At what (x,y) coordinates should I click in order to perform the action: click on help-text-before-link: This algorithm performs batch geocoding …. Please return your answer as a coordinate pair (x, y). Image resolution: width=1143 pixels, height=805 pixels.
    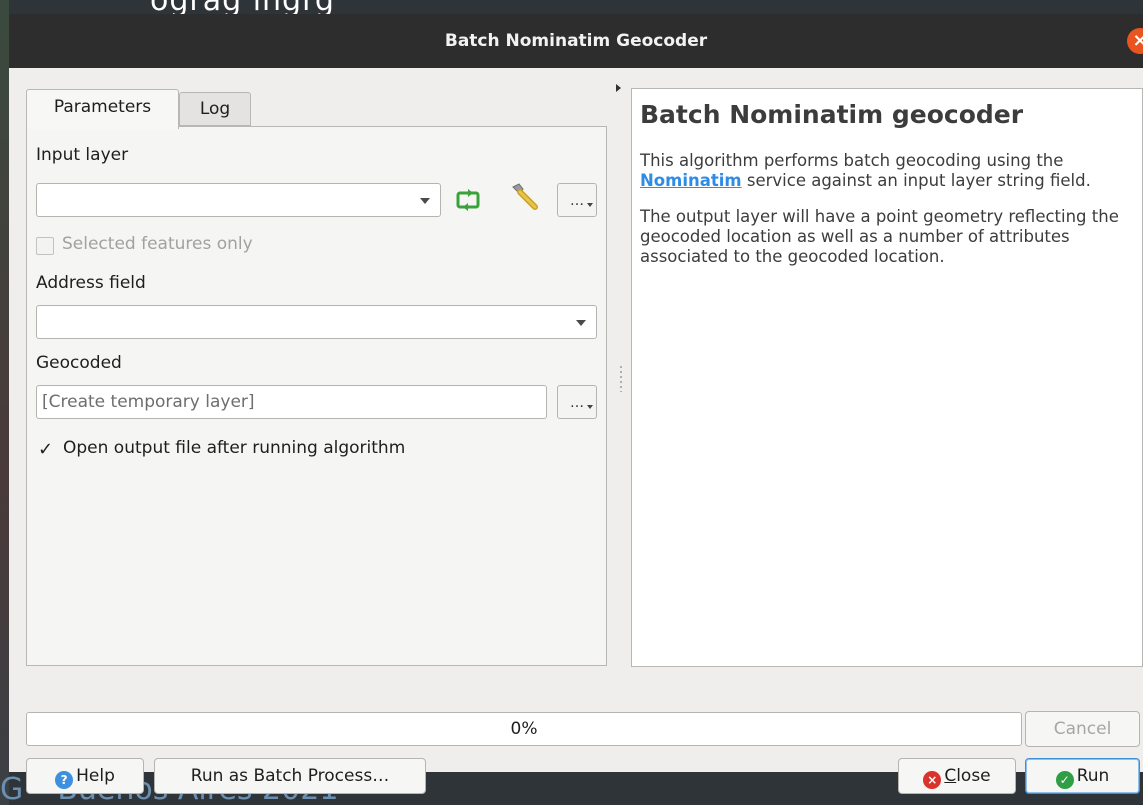
    Looking at the image, I should click on (852, 160).